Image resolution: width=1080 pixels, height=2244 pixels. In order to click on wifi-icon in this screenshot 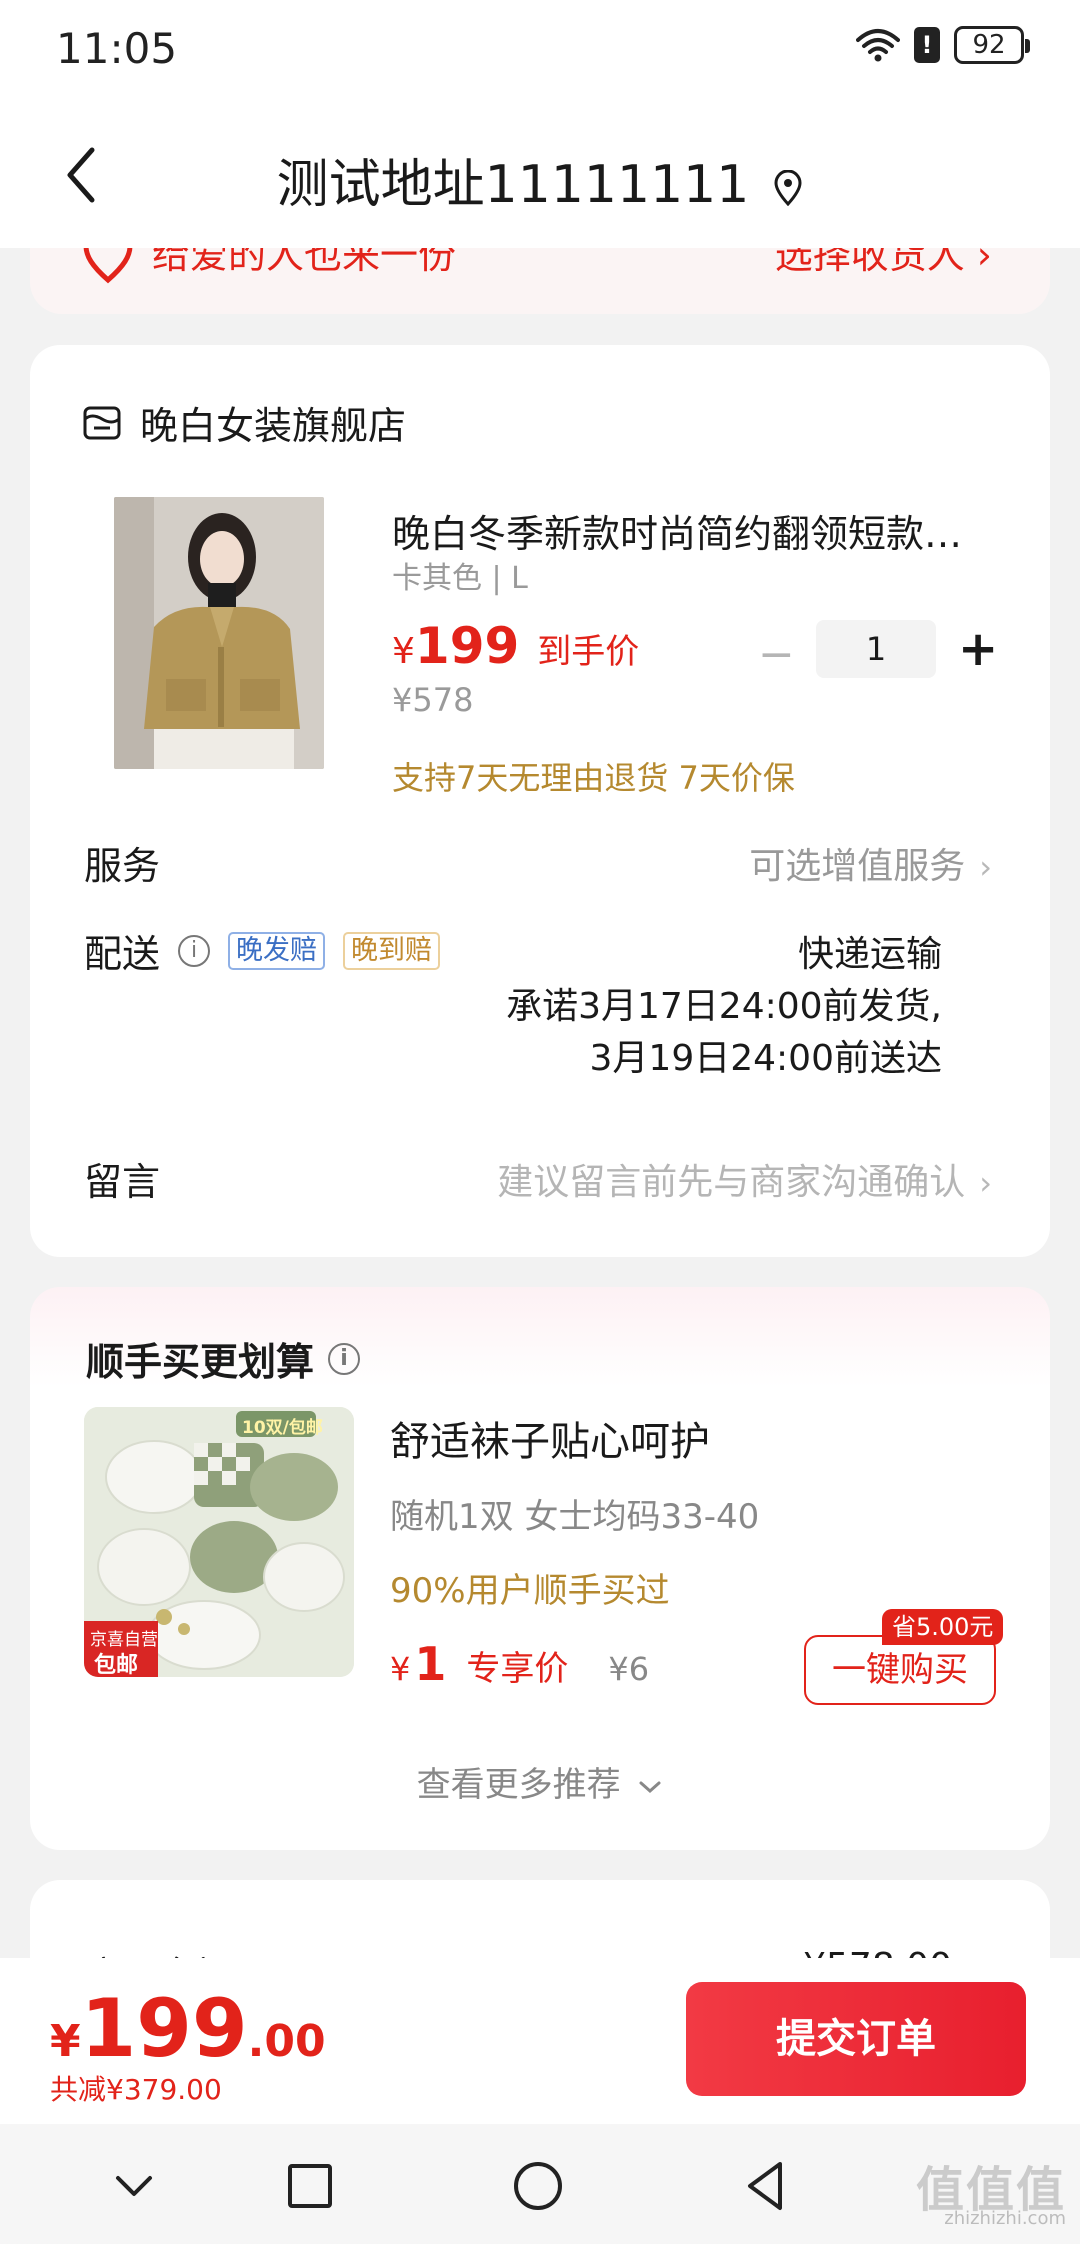, I will do `click(878, 45)`.